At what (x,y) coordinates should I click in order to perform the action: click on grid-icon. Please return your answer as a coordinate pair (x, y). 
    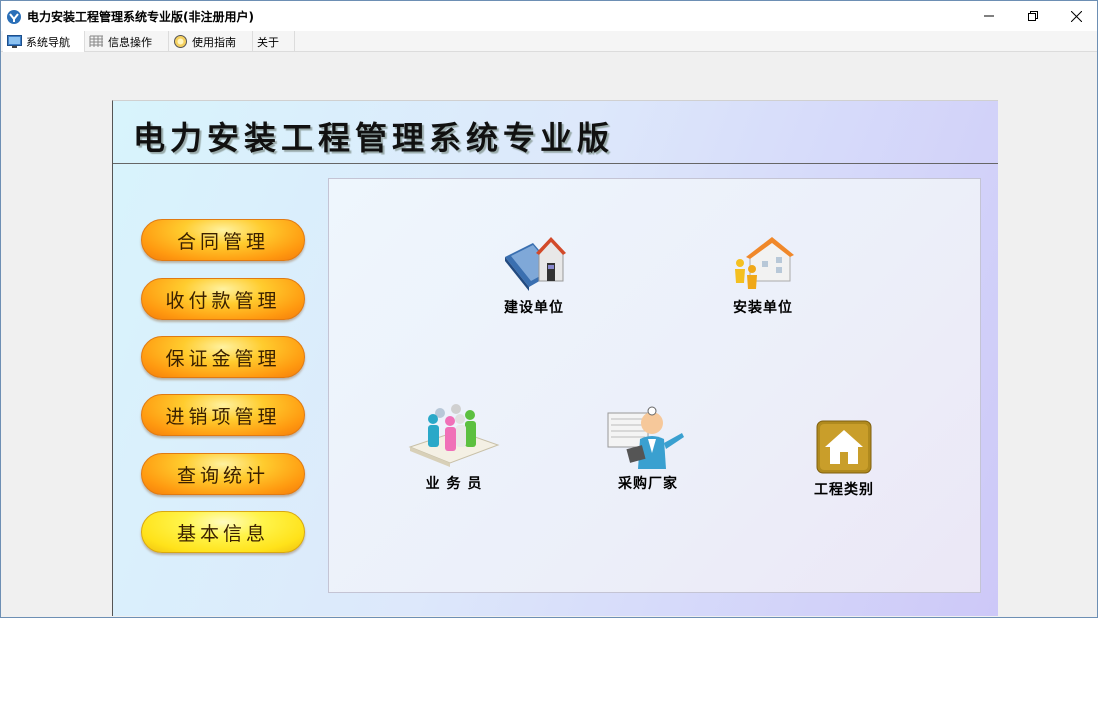
    Looking at the image, I should click on (96, 41).